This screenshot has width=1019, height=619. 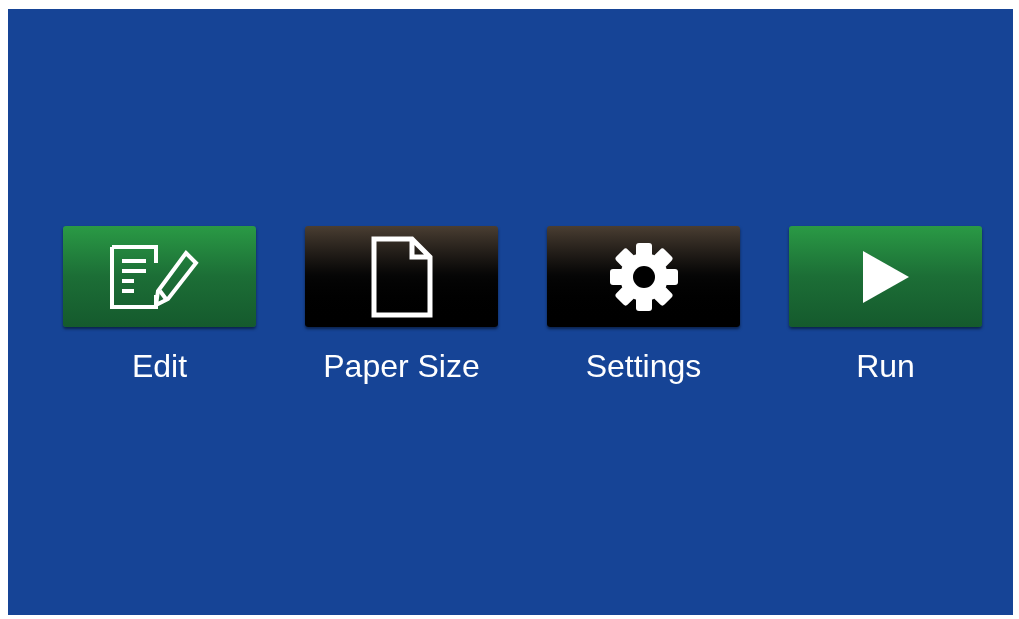 I want to click on menu-label: Settings, so click(x=643, y=366).